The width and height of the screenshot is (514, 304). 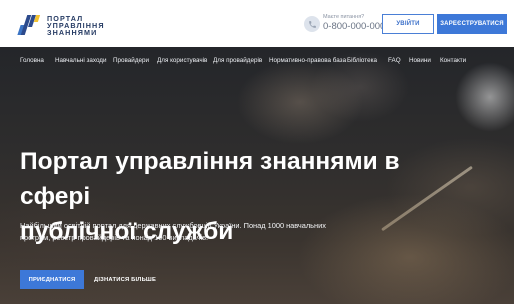 What do you see at coordinates (29, 25) in the screenshot?
I see `portal-logo-icon` at bounding box center [29, 25].